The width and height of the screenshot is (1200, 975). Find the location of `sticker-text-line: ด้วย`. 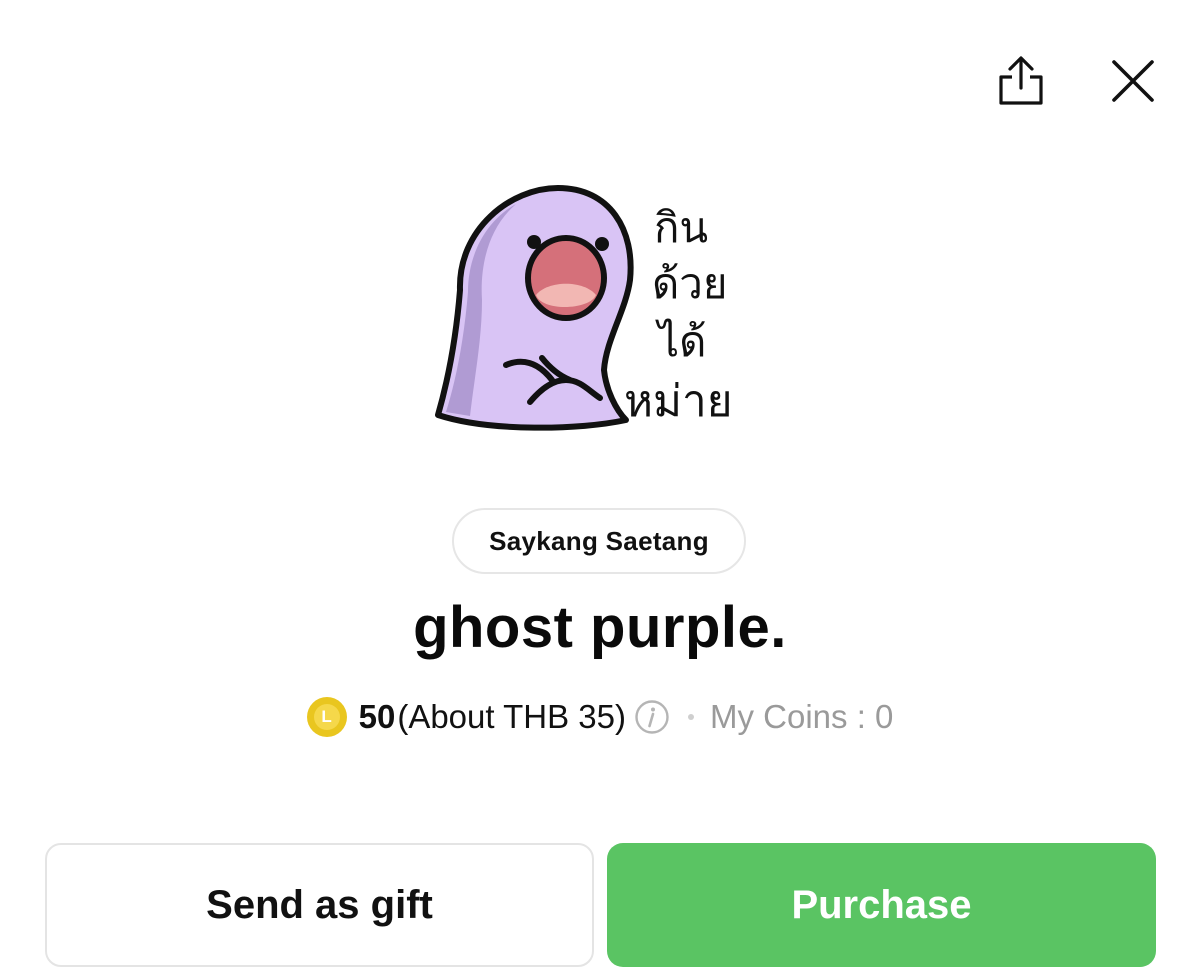

sticker-text-line: ด้วย is located at coordinates (689, 283).